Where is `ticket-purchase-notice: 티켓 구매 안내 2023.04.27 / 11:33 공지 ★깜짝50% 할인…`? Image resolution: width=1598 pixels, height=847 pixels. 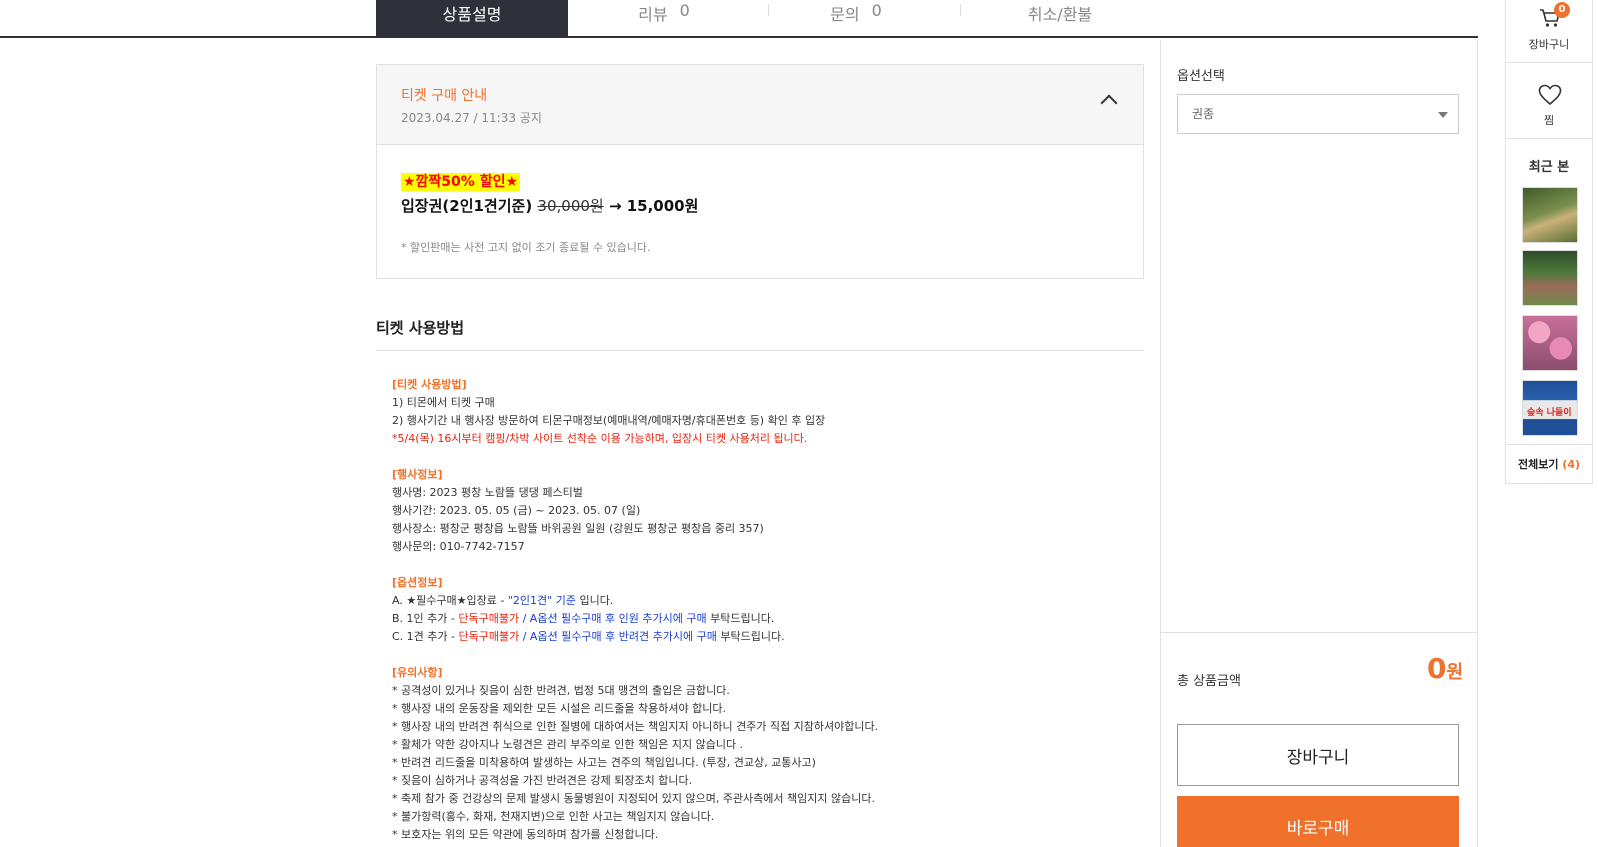 ticket-purchase-notice: 티켓 구매 안내 2023.04.27 / 11:33 공지 ★깜짝50% 할인… is located at coordinates (760, 171).